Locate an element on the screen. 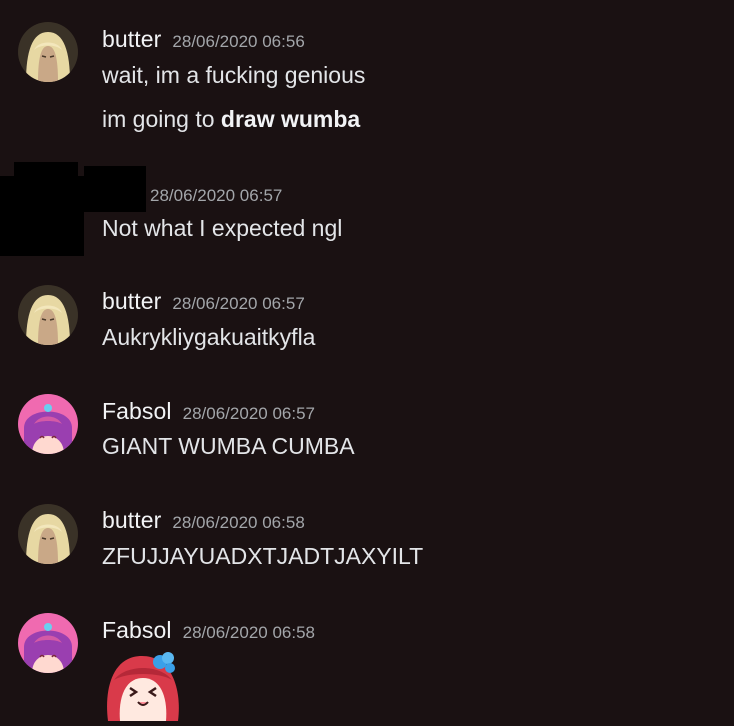  happy-anime-girl-emoji is located at coordinates (143, 685).